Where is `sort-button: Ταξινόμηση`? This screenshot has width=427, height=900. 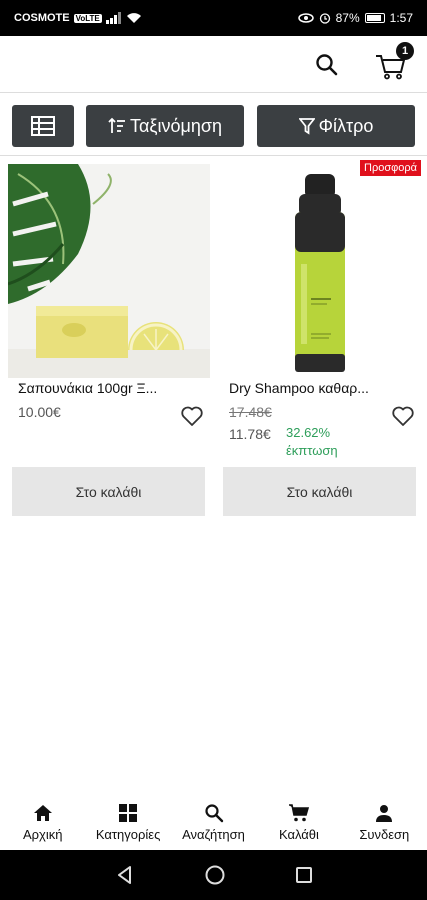
sort-button: Ταξινόμηση is located at coordinates (165, 126).